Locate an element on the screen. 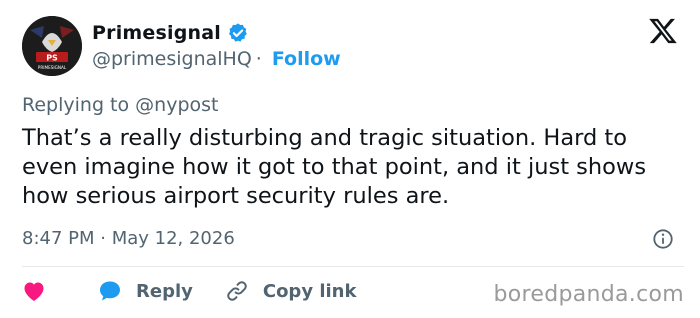  display-name-row: Primesignal is located at coordinates (170, 33).